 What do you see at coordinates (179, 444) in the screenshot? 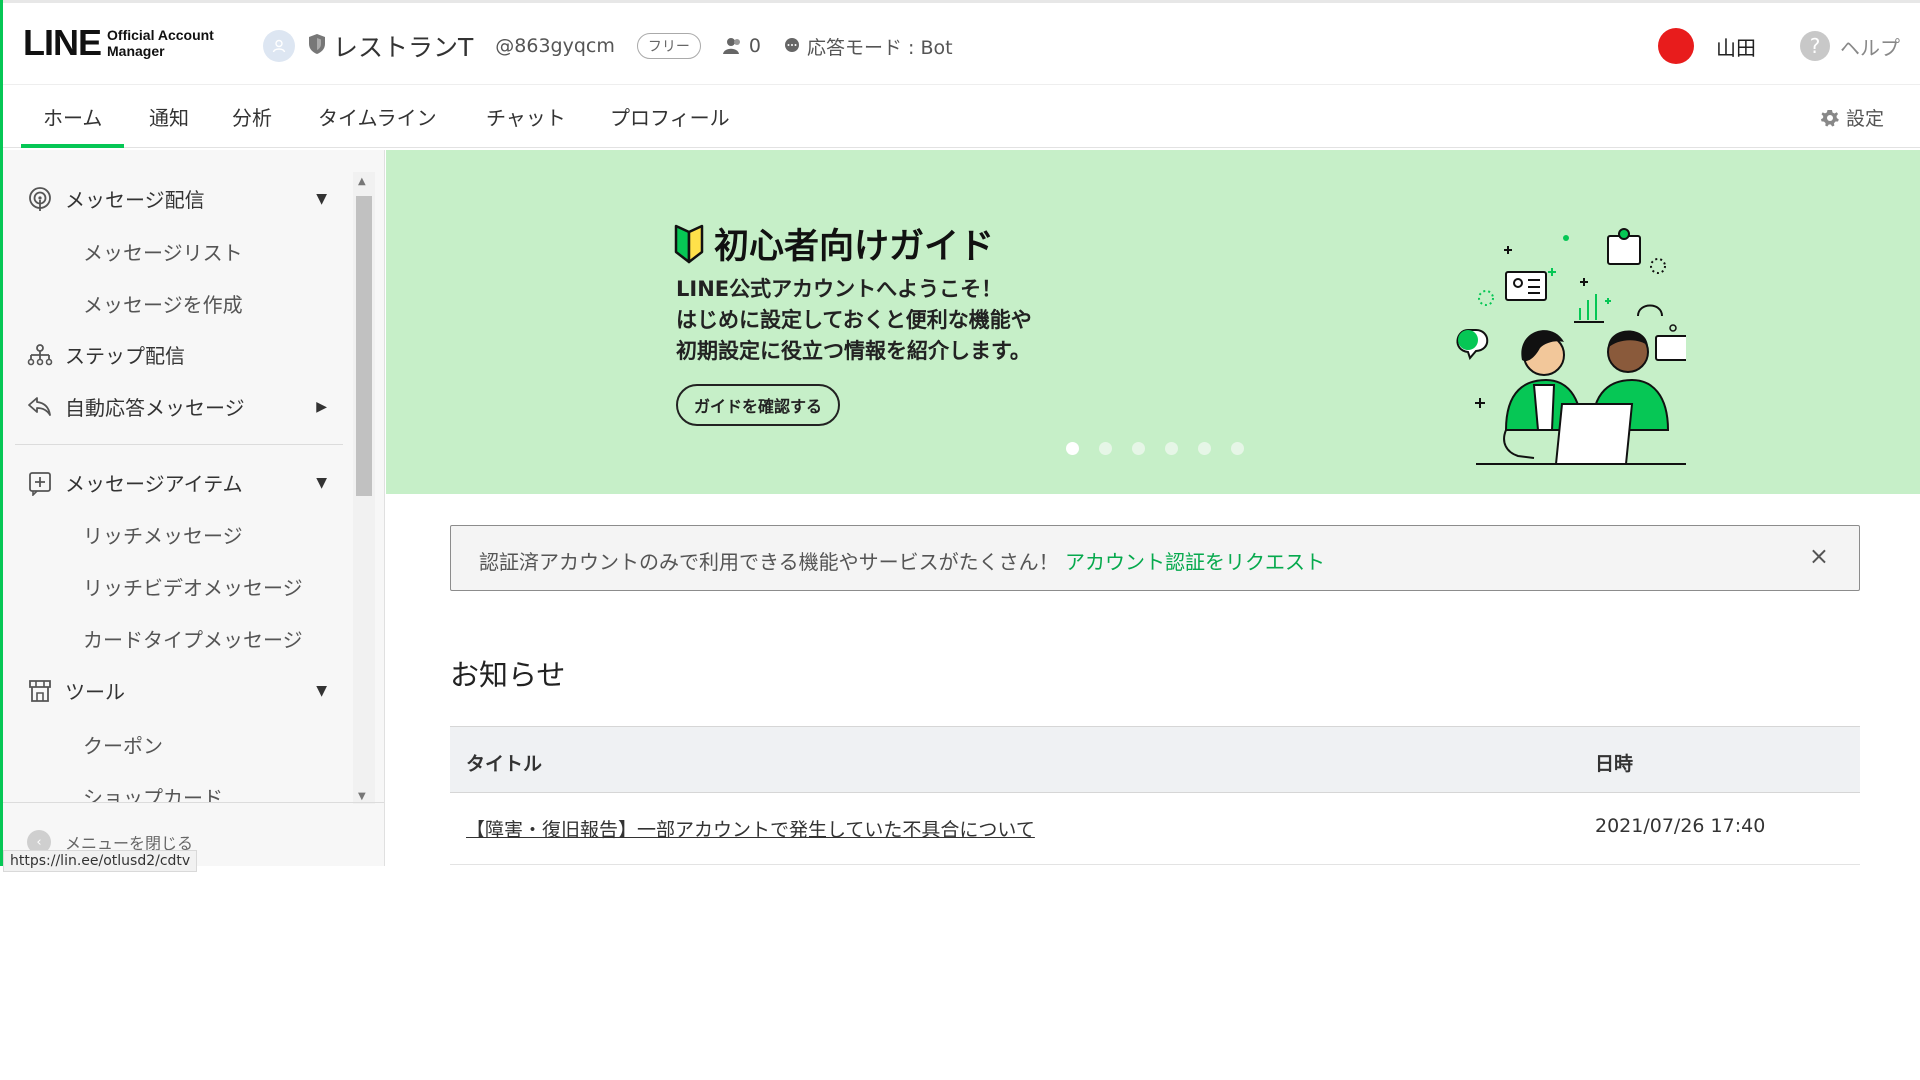
I see `sidebar-divider` at bounding box center [179, 444].